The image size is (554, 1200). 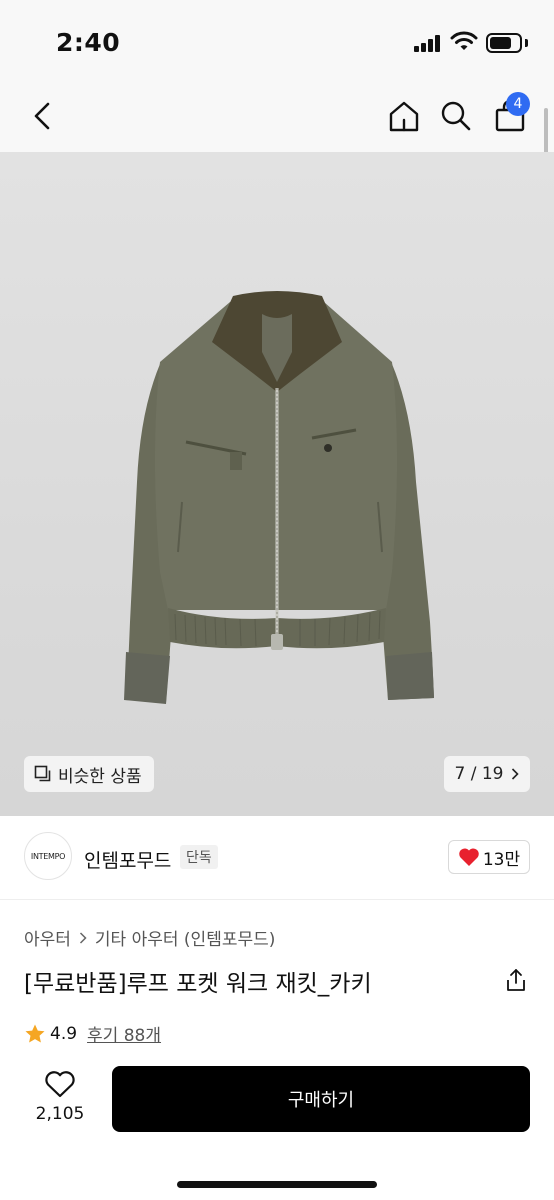 I want to click on buy-button: 구매하기, so click(x=321, y=1099).